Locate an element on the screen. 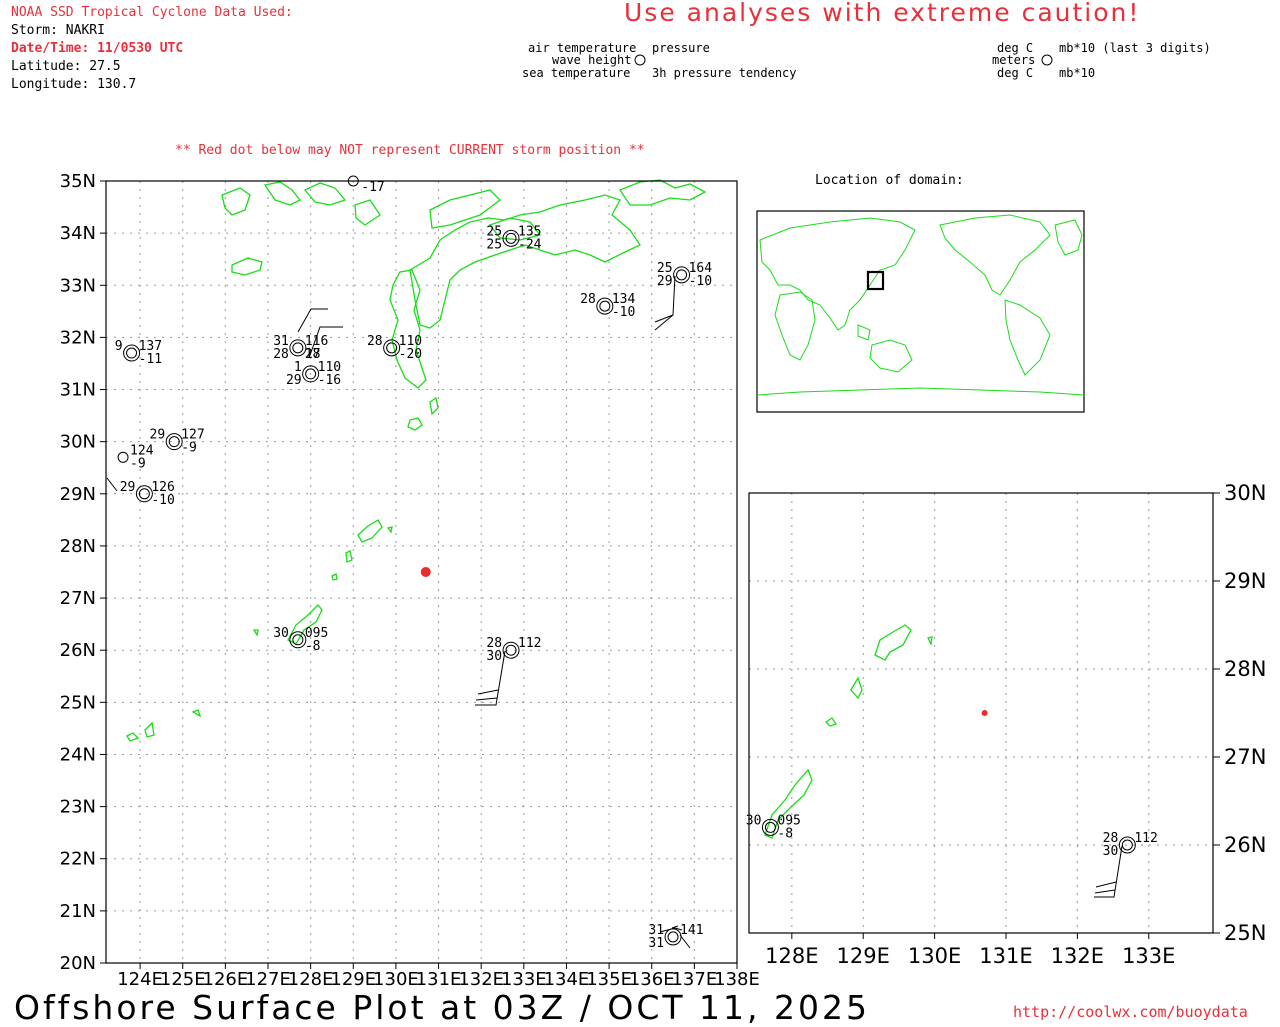 The image size is (1280, 1027). station-plot: 9 137-11 is located at coordinates (138, 353).